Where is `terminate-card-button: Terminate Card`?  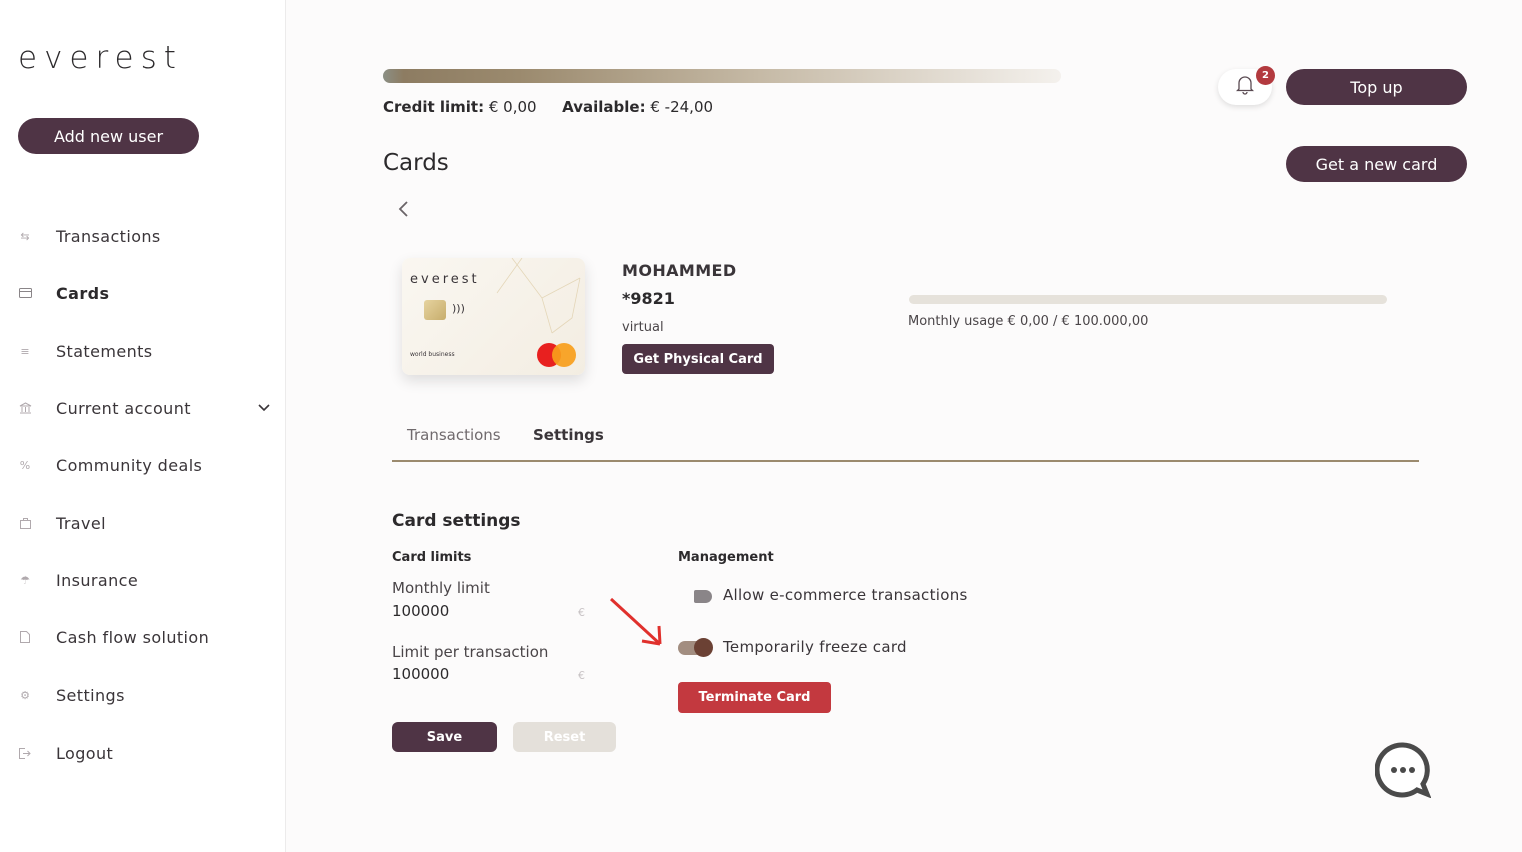 terminate-card-button: Terminate Card is located at coordinates (754, 697).